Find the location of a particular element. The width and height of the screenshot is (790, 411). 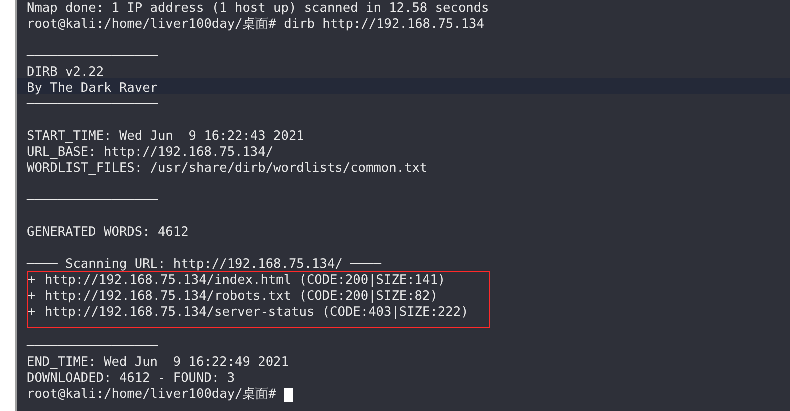

found-url-line: http://192.168.75.134/index.html (CODE:200|SIZE:141) is located at coordinates (245, 281).